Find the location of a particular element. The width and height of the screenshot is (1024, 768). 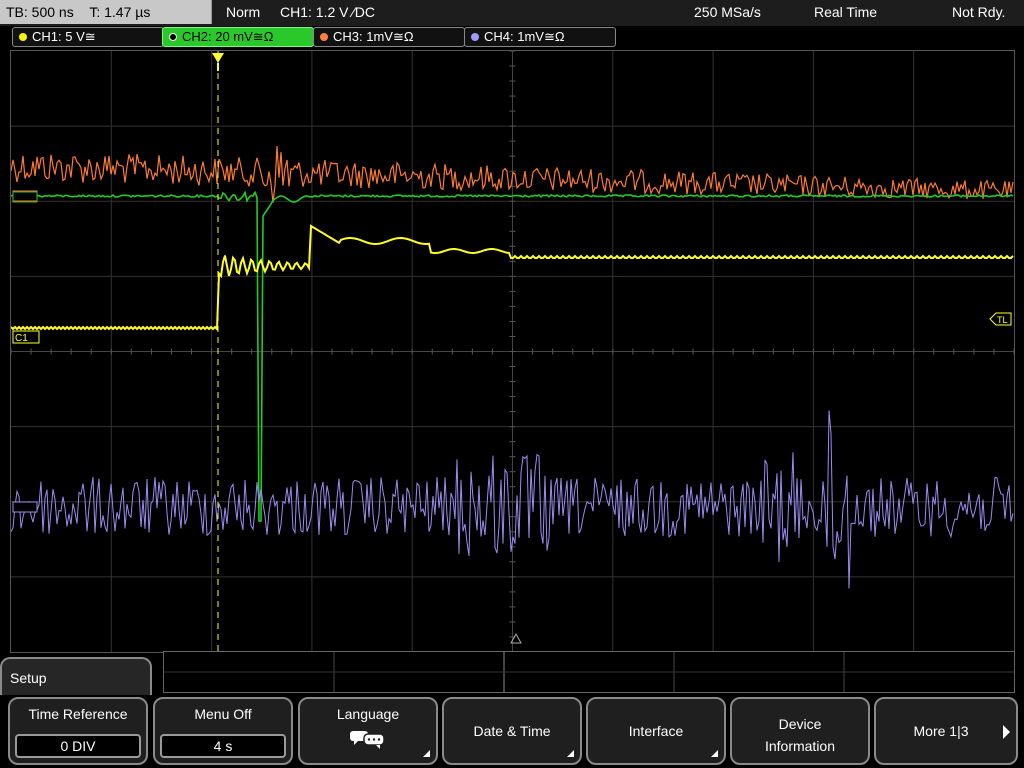

date-time-label: Date & Time is located at coordinates (512, 731).